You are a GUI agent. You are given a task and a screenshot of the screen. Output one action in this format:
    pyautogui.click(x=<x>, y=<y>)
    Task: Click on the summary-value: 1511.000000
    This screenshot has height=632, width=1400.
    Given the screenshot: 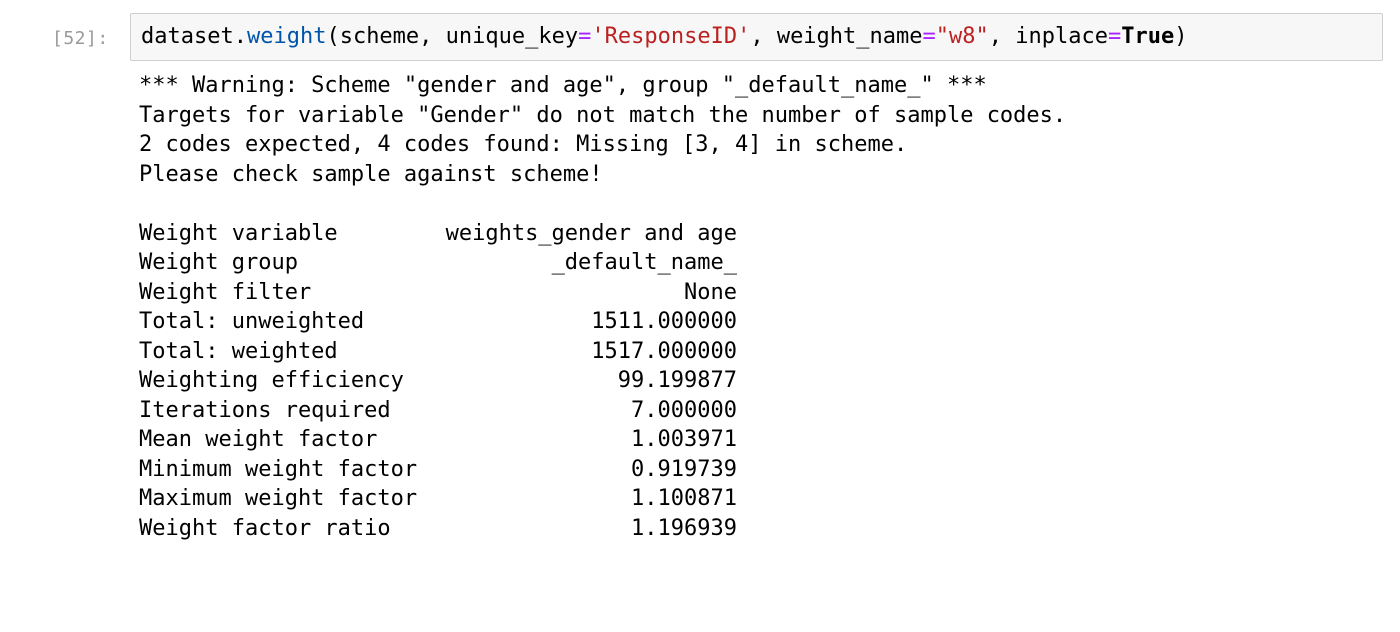 What is the action you would take?
    pyautogui.click(x=664, y=321)
    